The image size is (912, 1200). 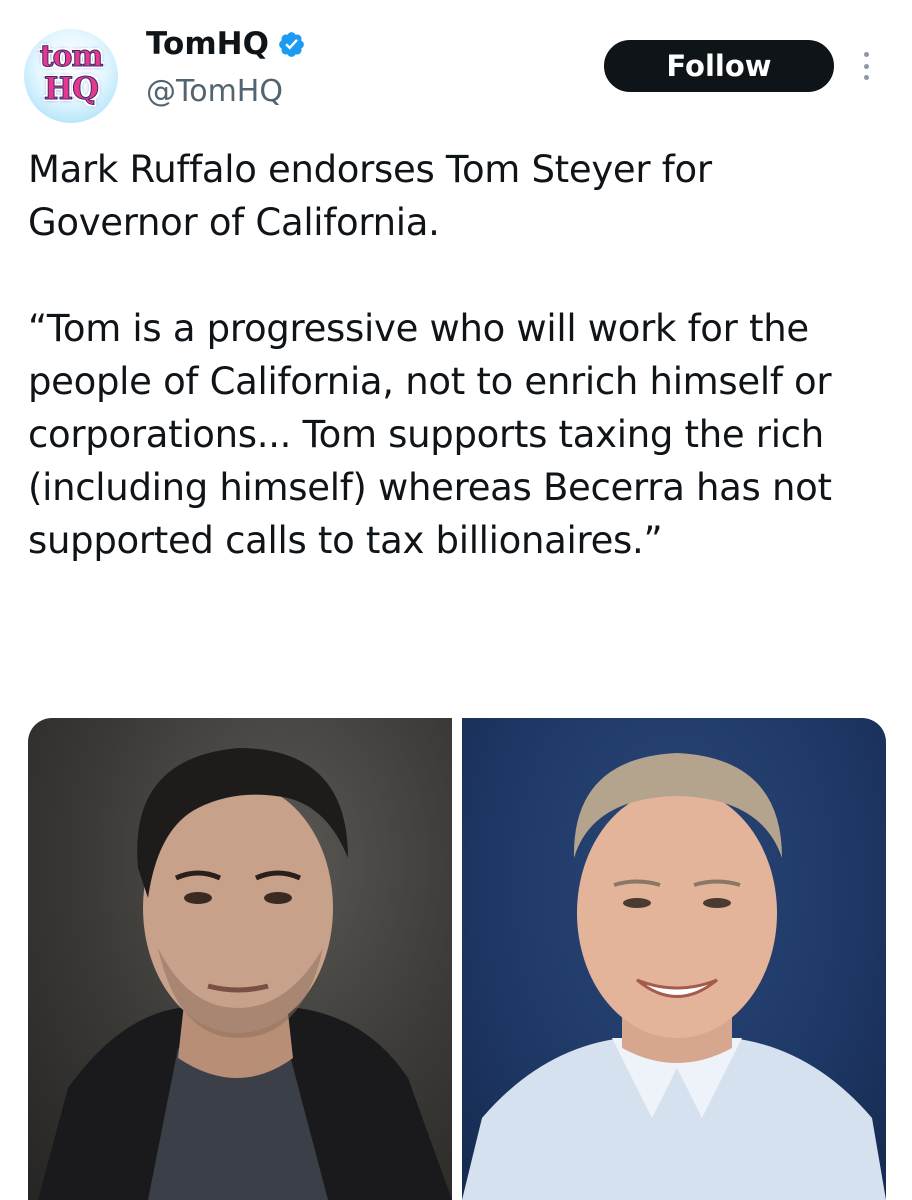 I want to click on follow-button: Follow, so click(x=719, y=66).